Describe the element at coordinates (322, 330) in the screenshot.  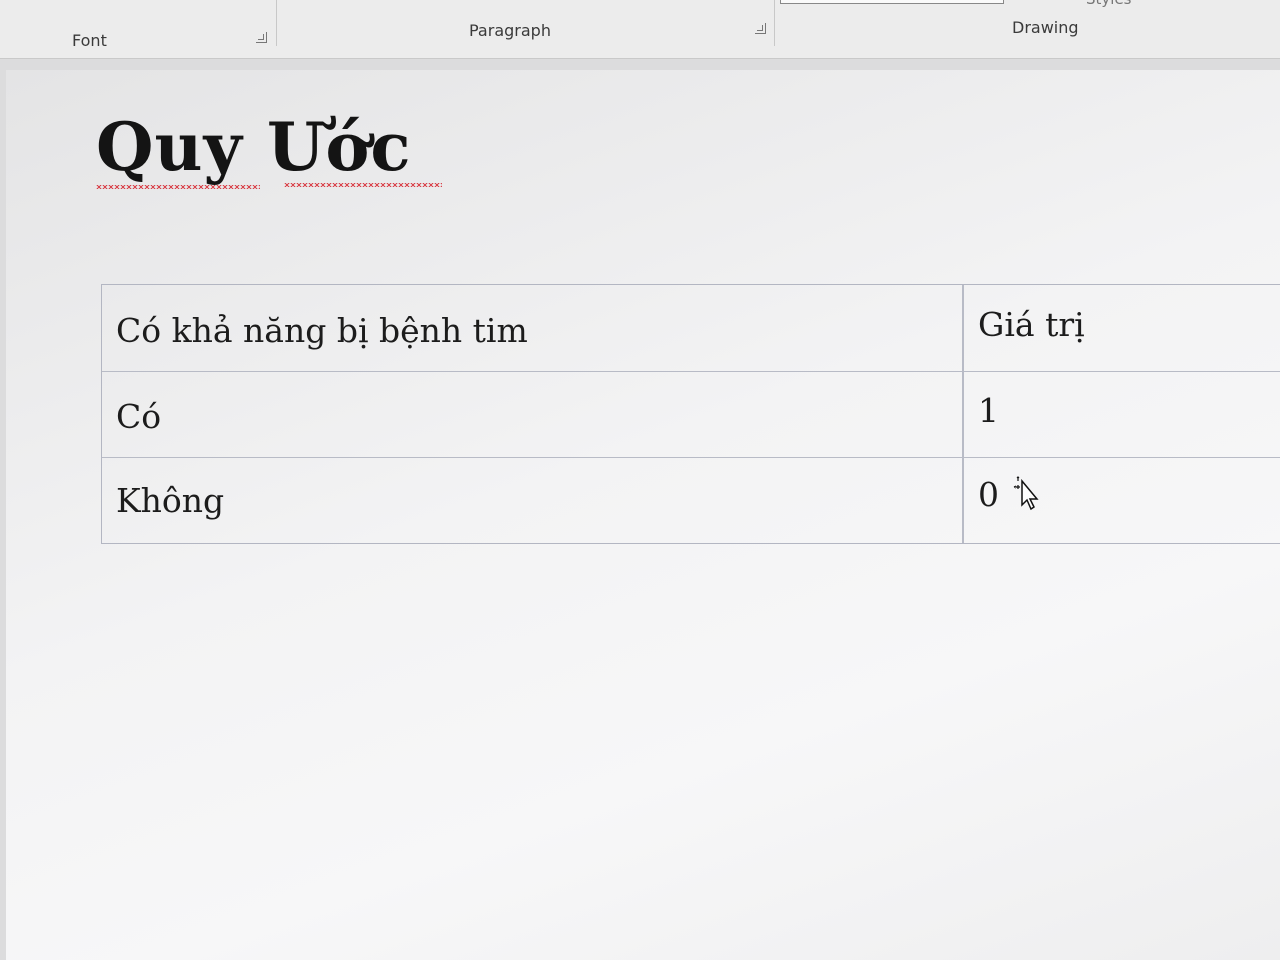
I see `table-header-cell: Có khả năng bị bệnh tim` at that location.